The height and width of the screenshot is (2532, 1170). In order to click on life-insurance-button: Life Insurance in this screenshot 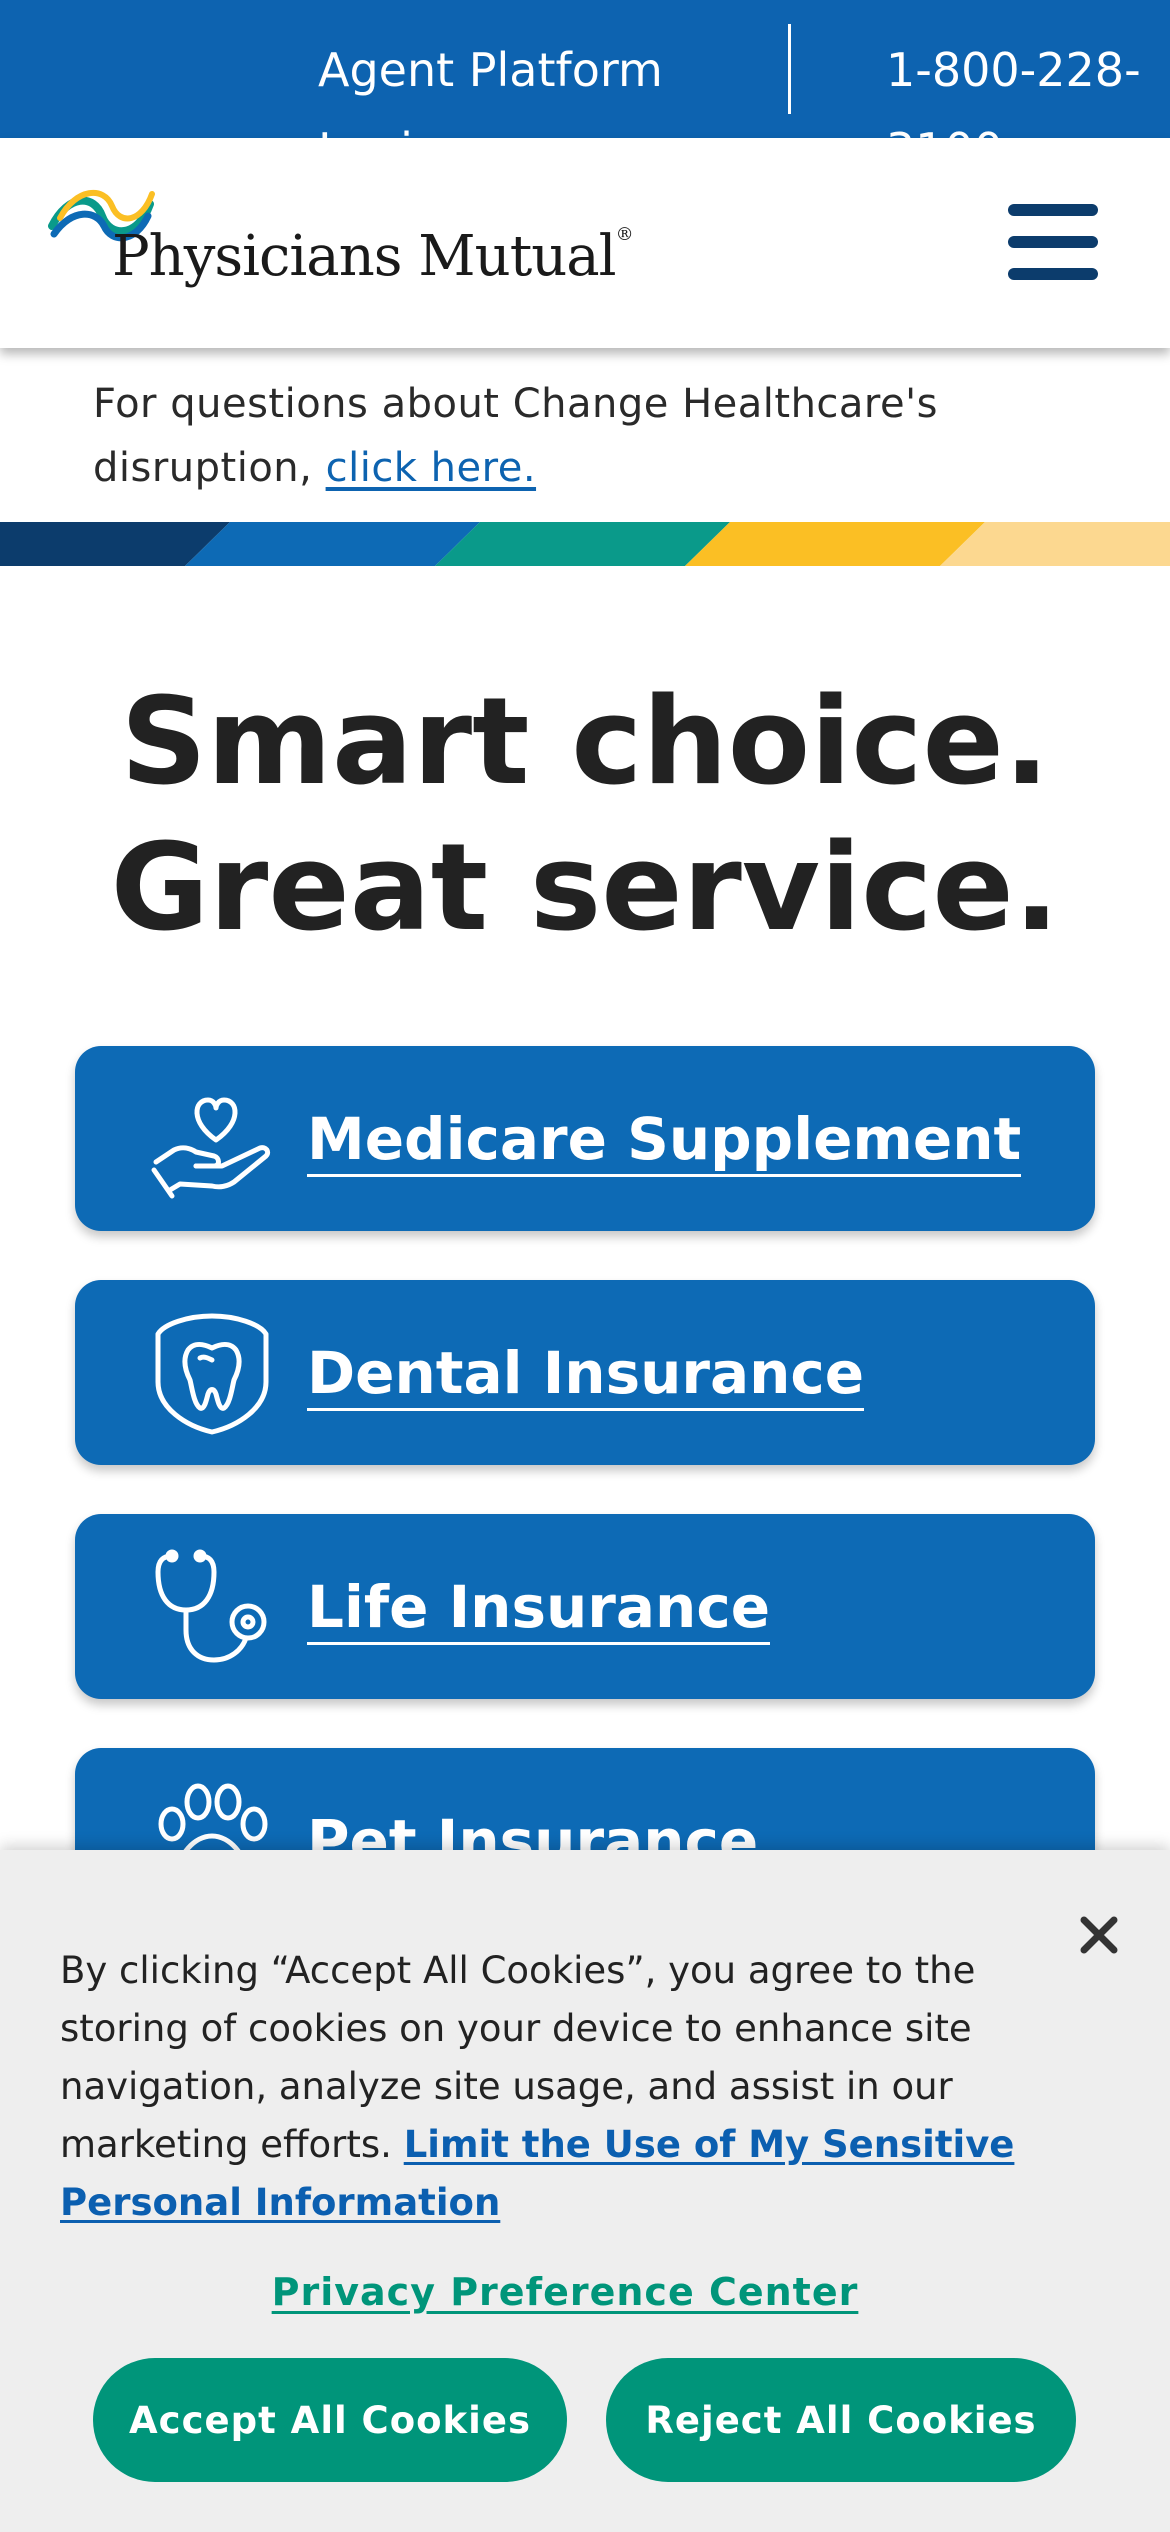, I will do `click(585, 1606)`.